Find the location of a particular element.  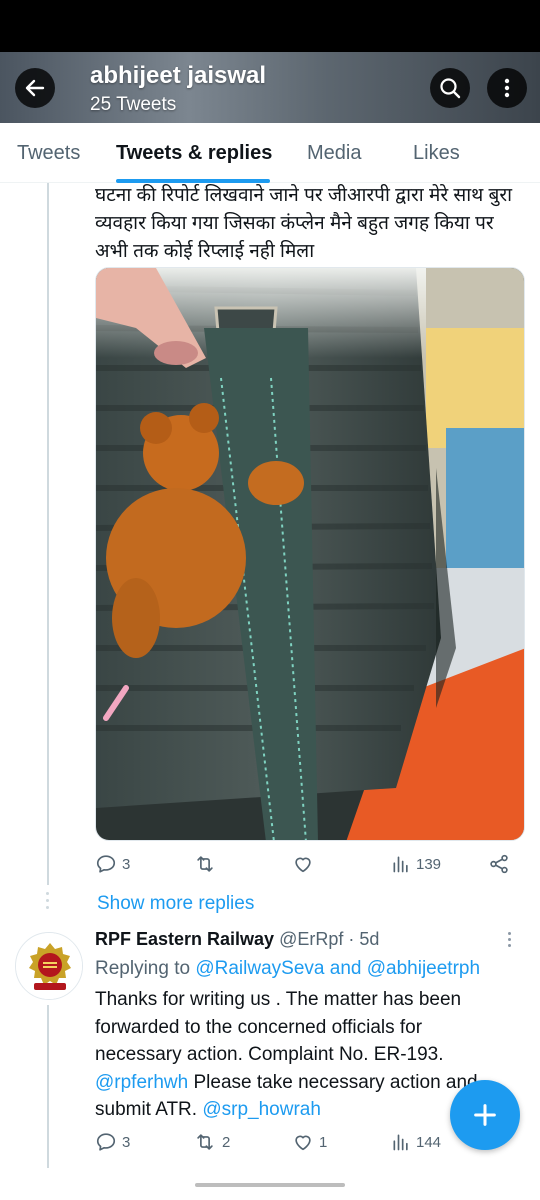

tab-tweets: Tweets is located at coordinates (48, 153).